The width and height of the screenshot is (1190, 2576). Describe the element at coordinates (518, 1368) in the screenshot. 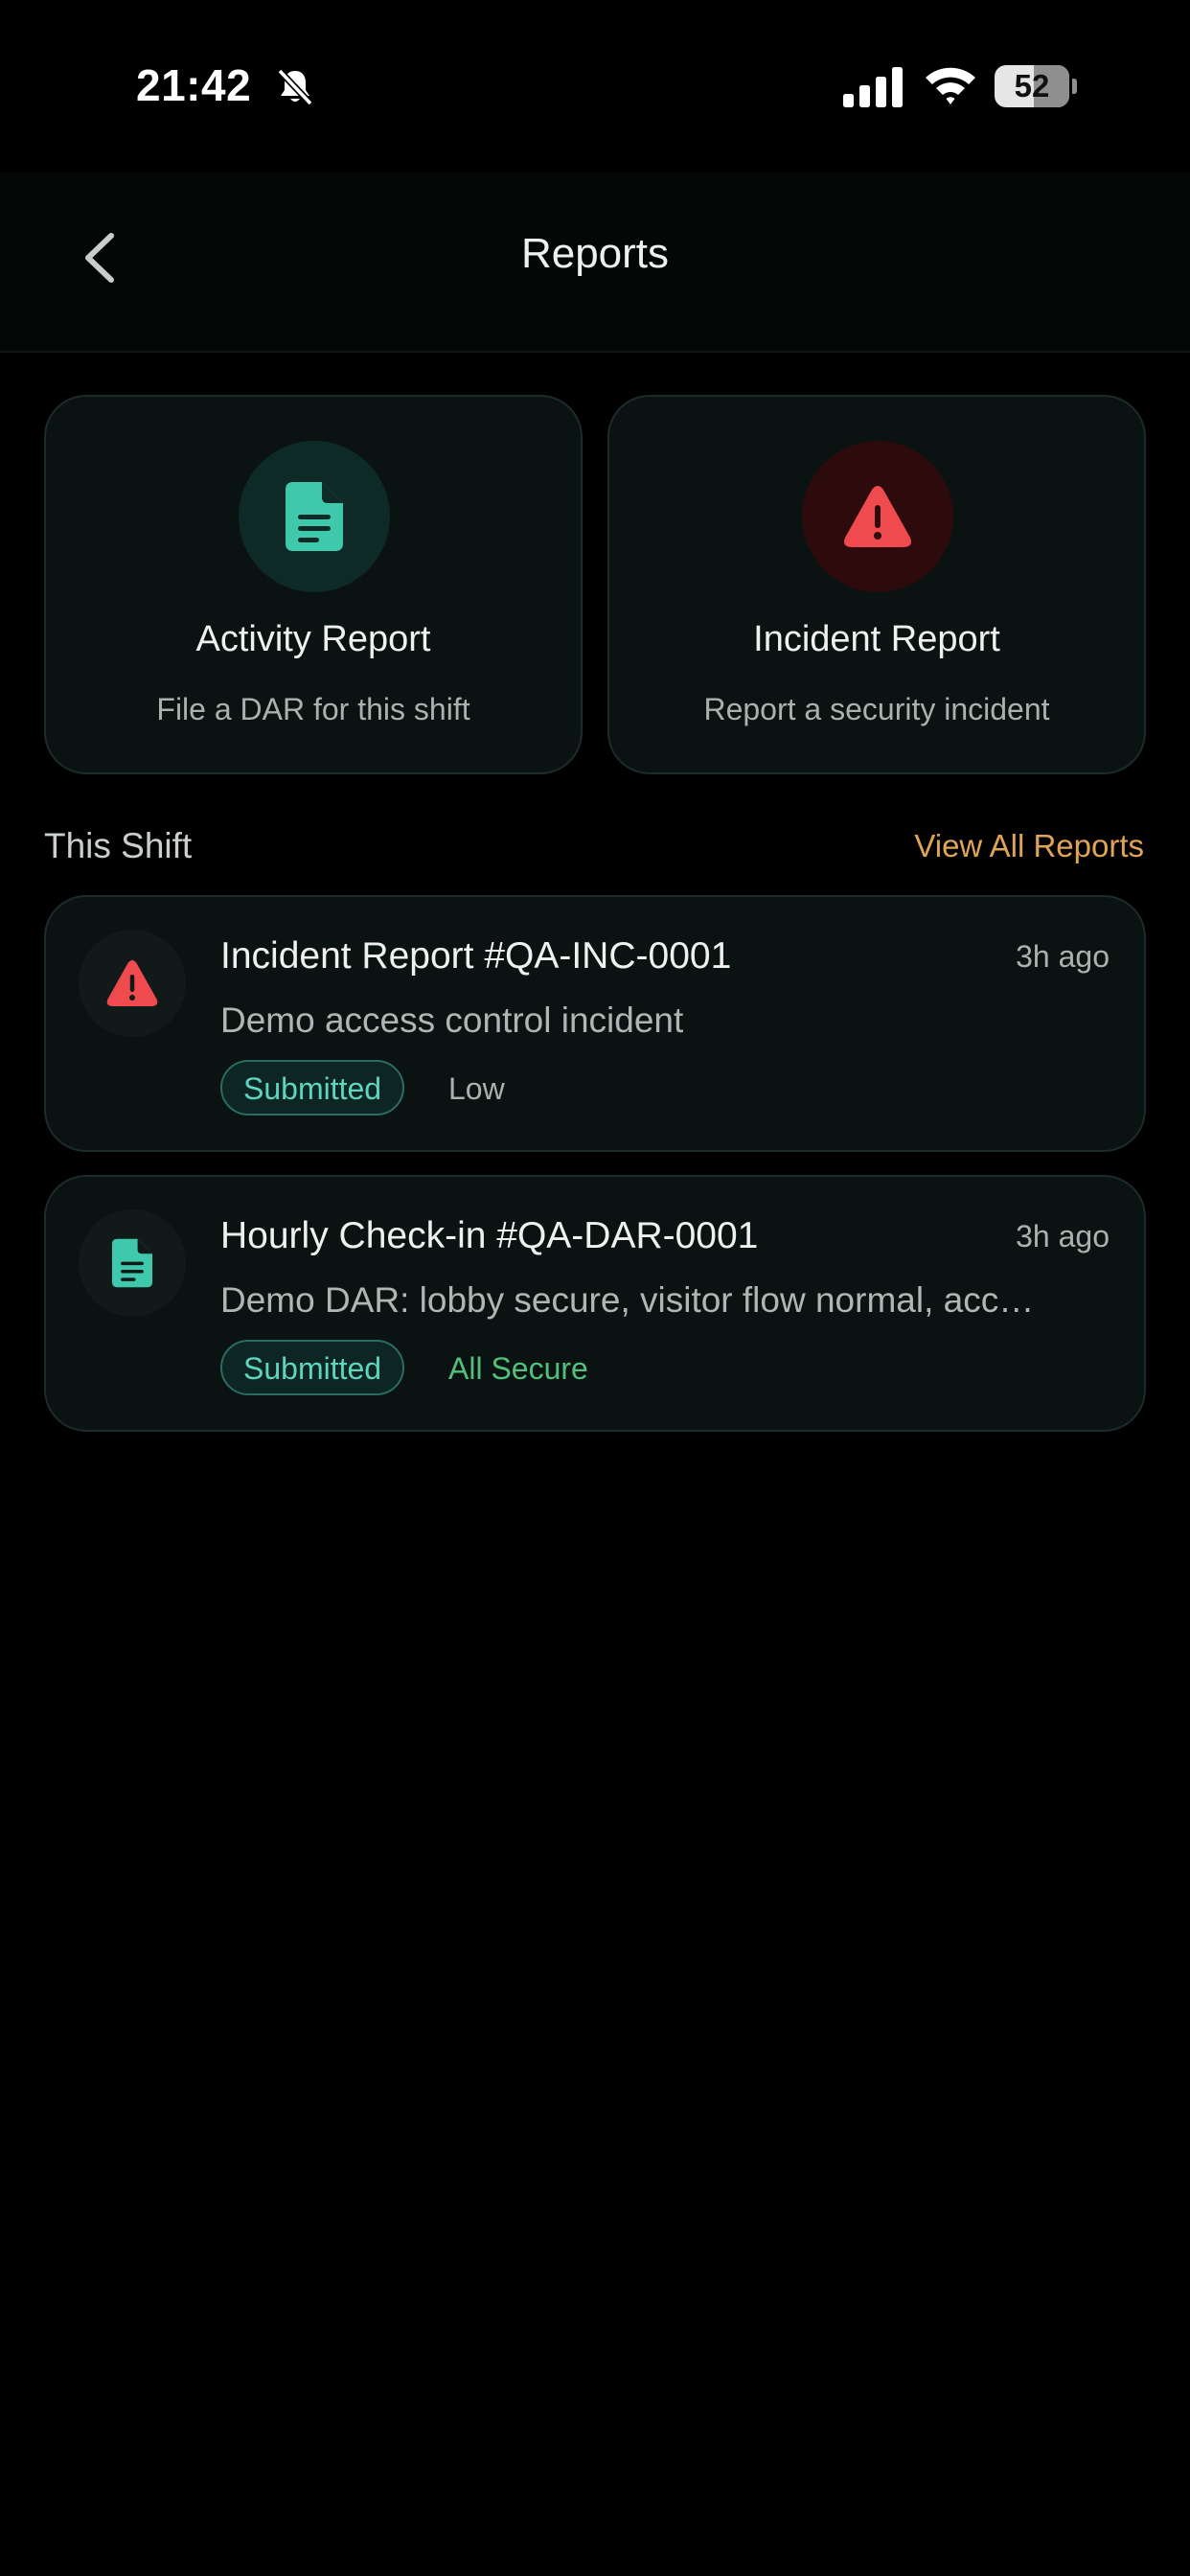

I see `status-label: All Secure` at that location.